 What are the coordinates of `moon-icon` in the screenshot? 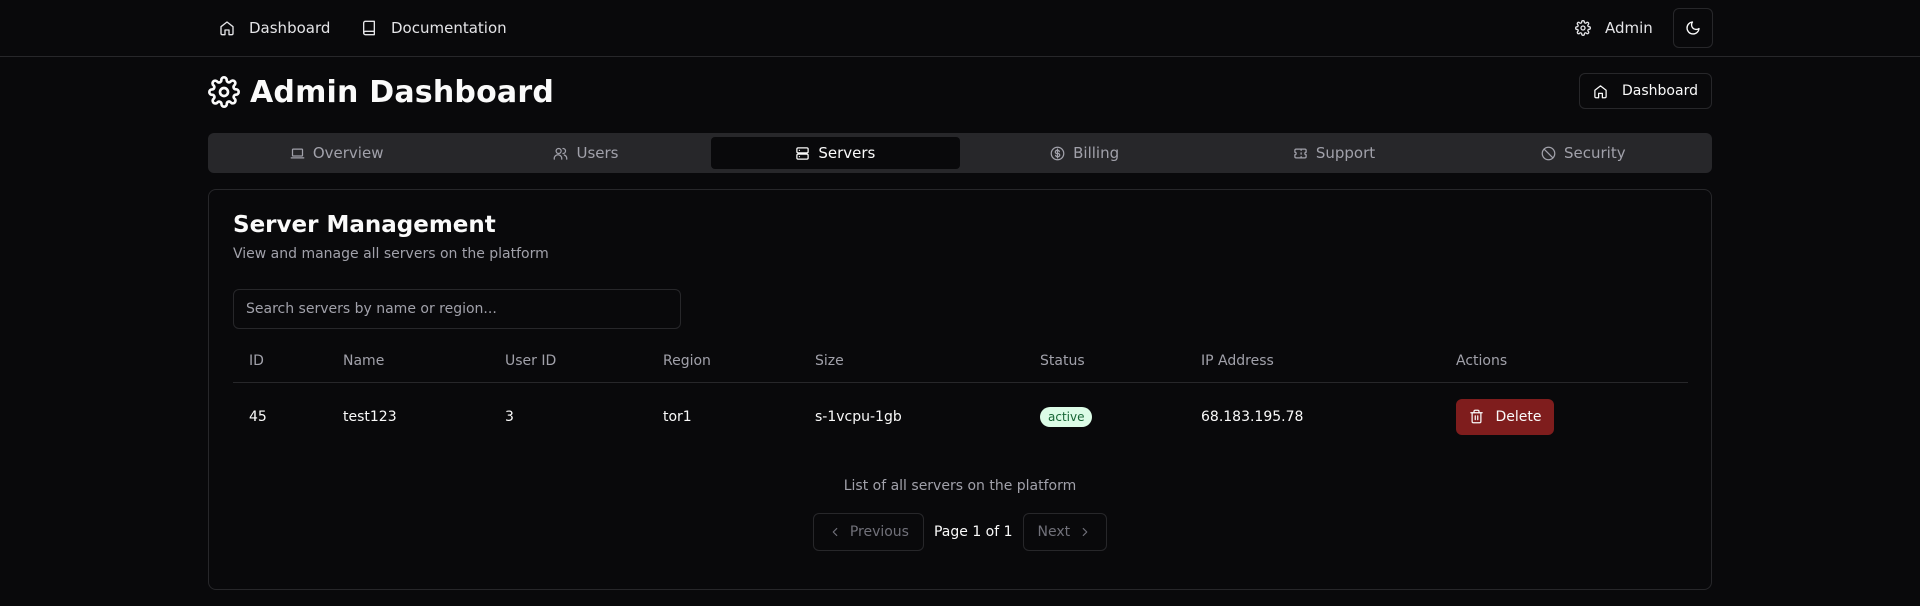 It's located at (1693, 28).